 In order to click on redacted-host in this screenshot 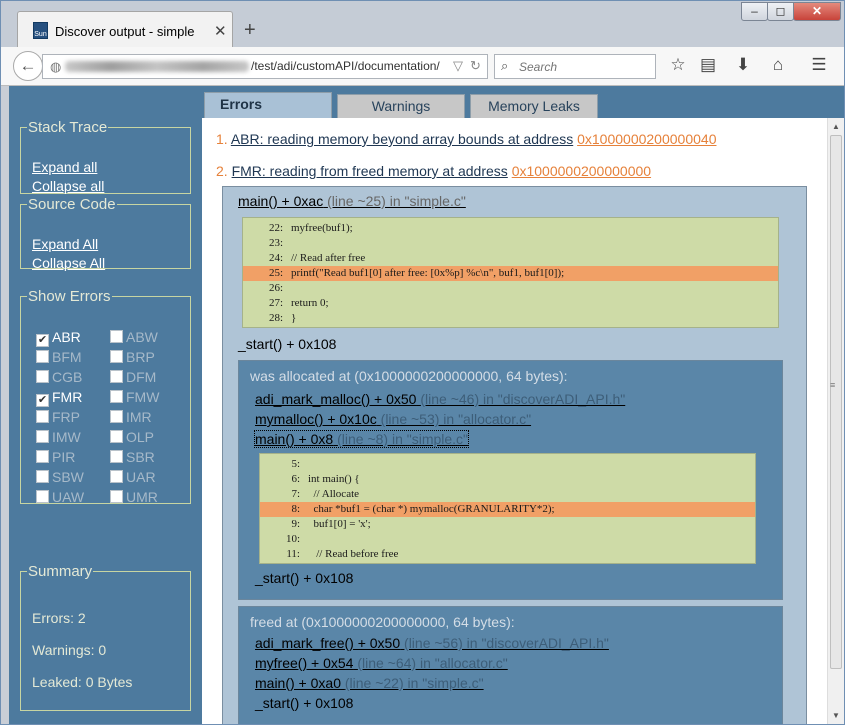, I will do `click(157, 66)`.